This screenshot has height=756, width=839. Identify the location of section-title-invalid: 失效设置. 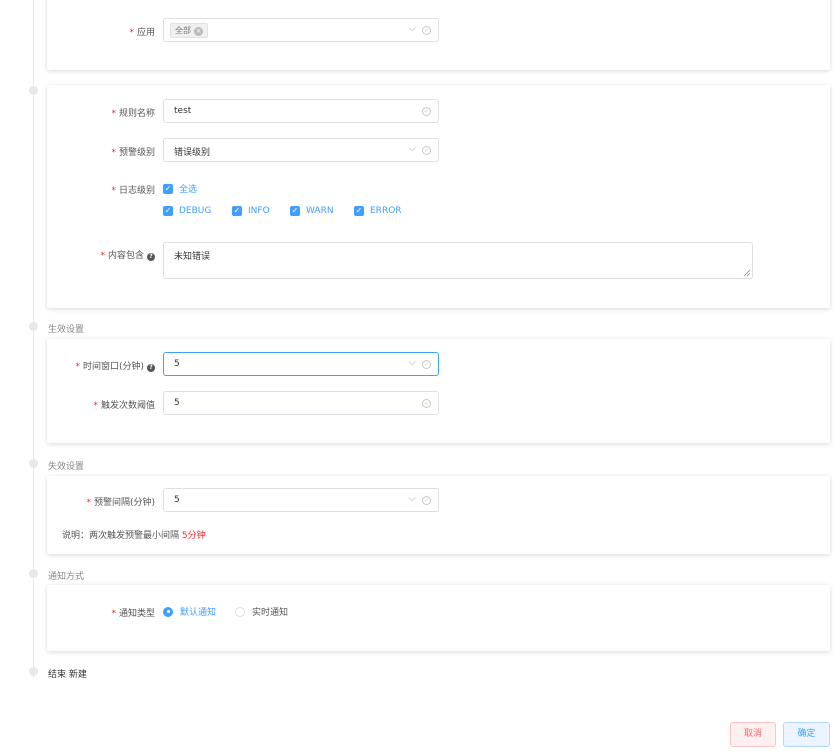
(66, 467).